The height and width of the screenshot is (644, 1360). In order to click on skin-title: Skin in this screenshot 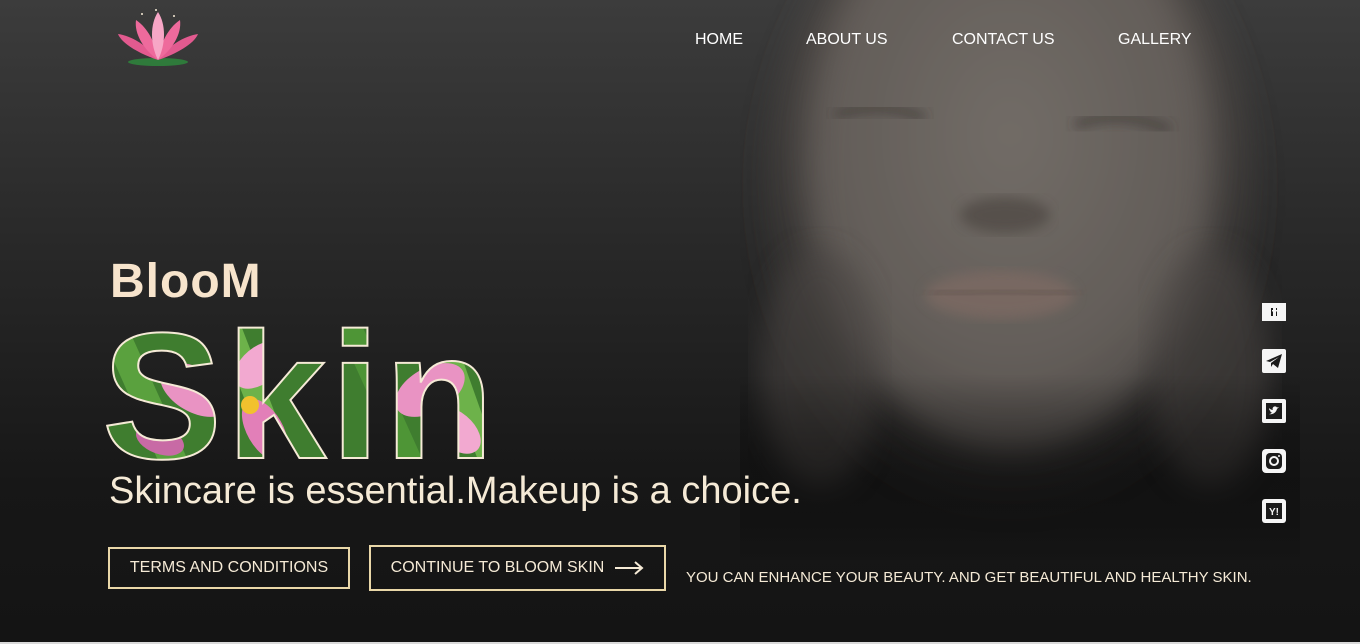, I will do `click(299, 387)`.